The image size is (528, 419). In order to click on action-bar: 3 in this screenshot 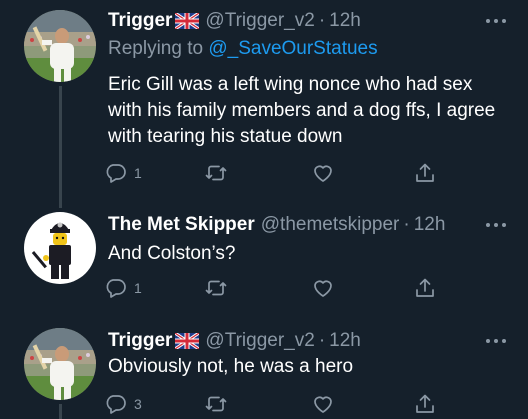, I will do `click(274, 404)`.